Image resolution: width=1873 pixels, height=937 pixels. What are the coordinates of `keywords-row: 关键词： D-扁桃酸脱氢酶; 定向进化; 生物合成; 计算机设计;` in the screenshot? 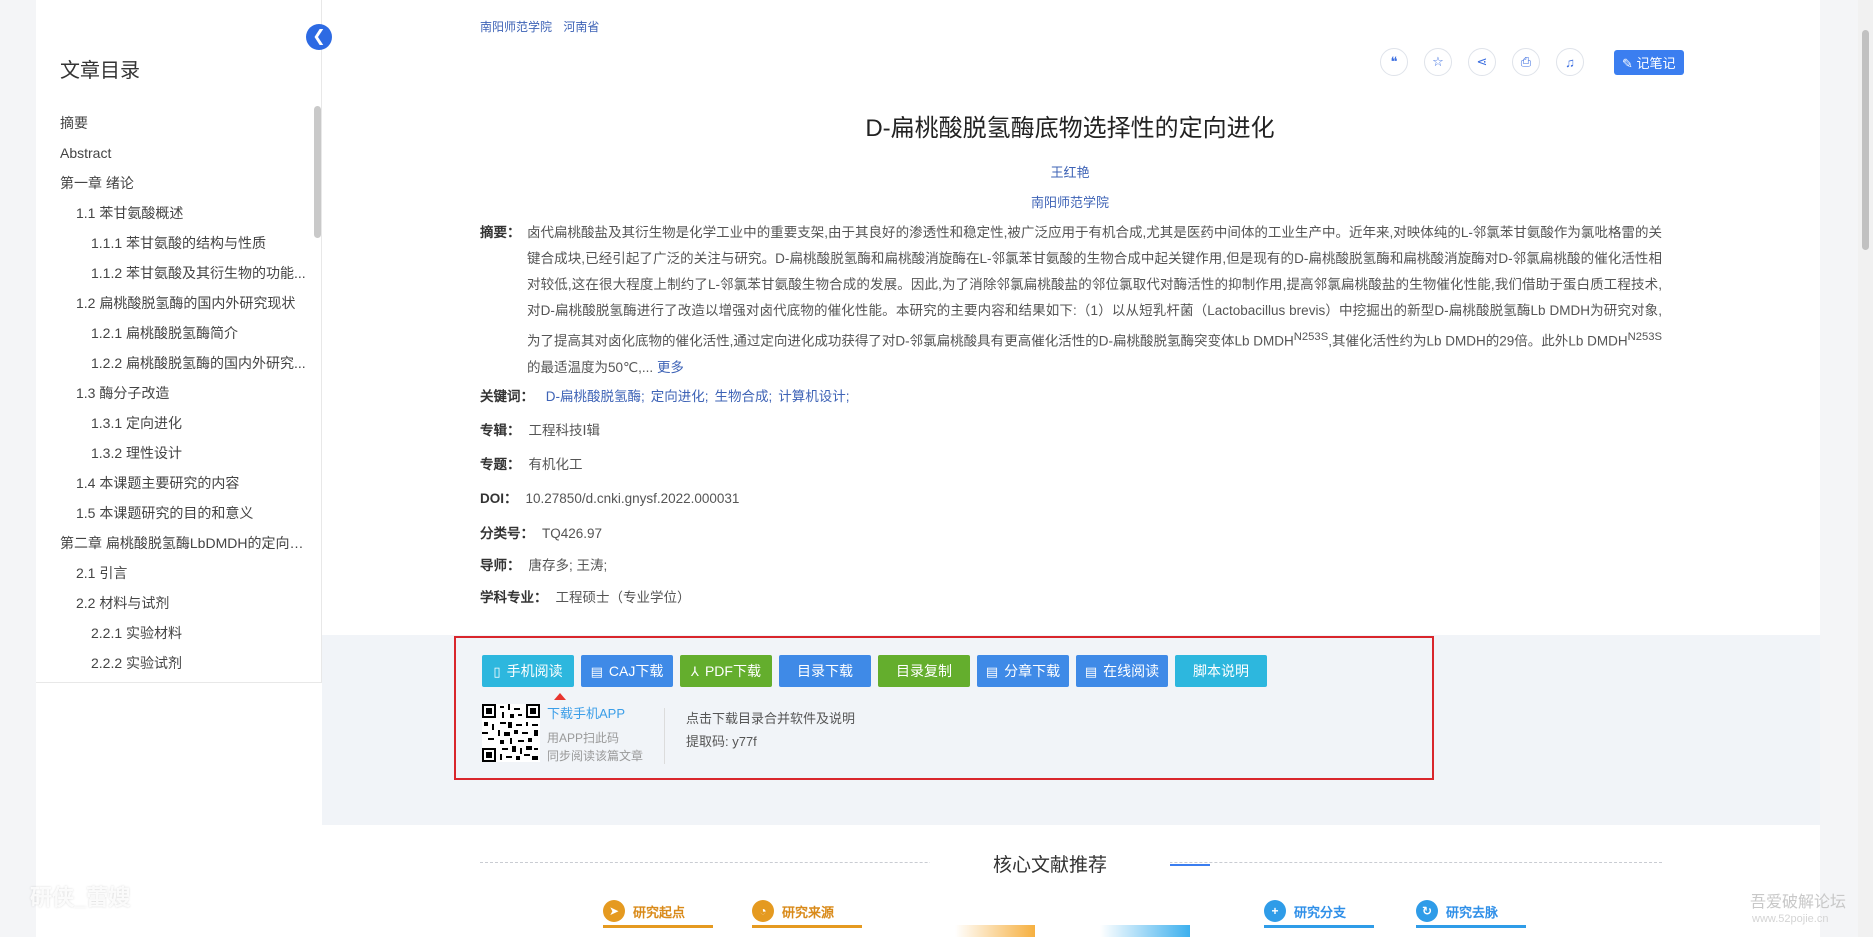 It's located at (668, 395).